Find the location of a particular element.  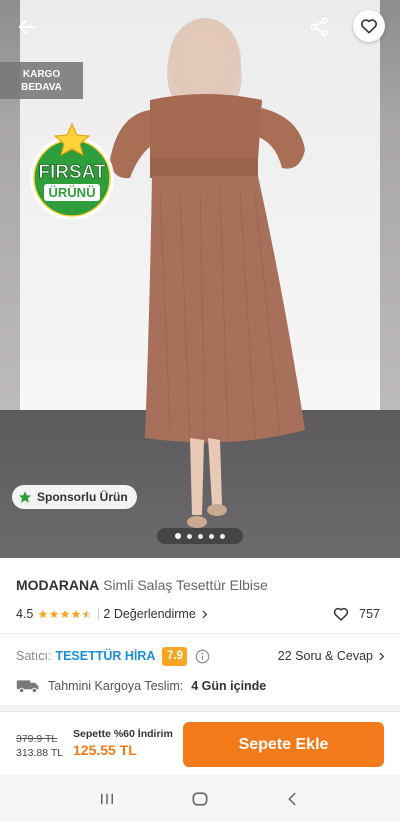

free-shipping-badge: KARGO BEDAVA is located at coordinates (41, 80).